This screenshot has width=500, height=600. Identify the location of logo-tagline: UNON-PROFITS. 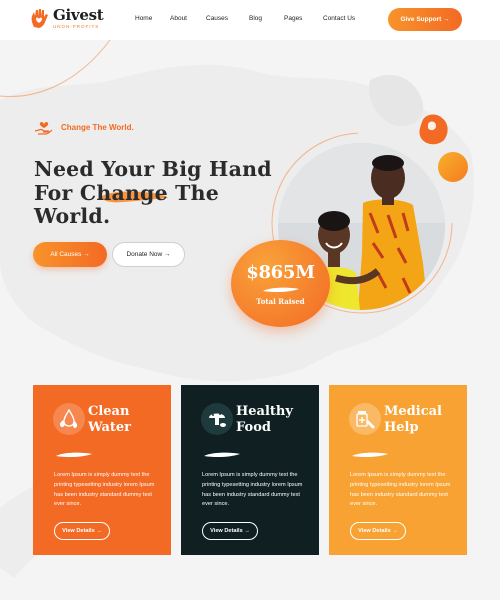
(76, 26).